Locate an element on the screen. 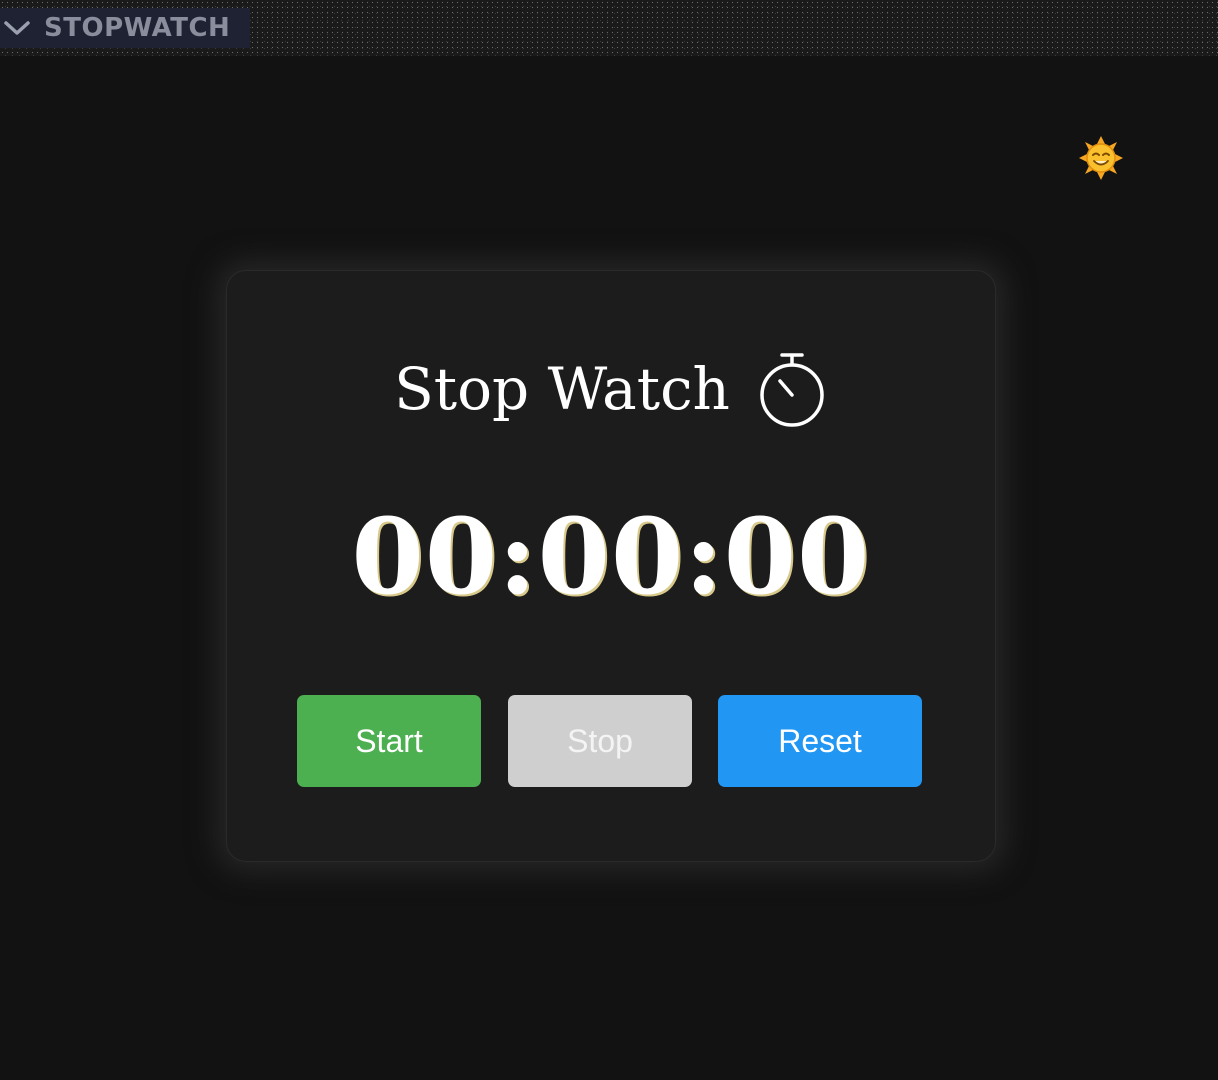  start-button: Start is located at coordinates (389, 741).